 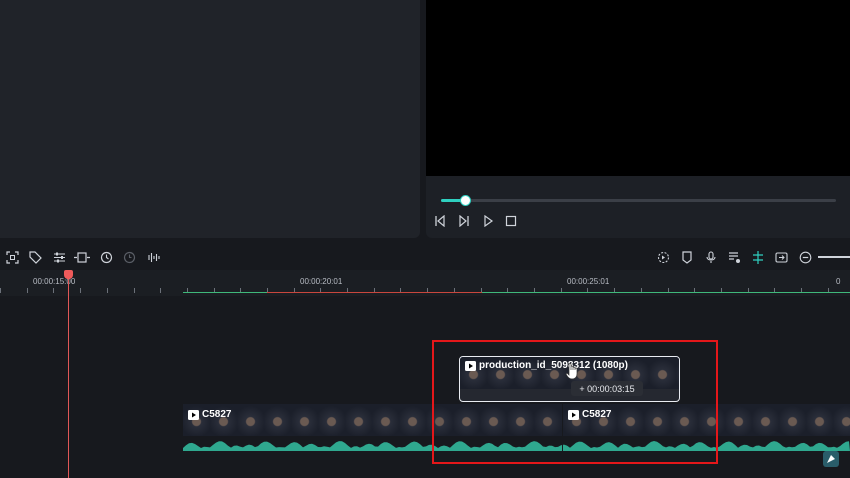 What do you see at coordinates (153, 257) in the screenshot?
I see `audio-split-icon` at bounding box center [153, 257].